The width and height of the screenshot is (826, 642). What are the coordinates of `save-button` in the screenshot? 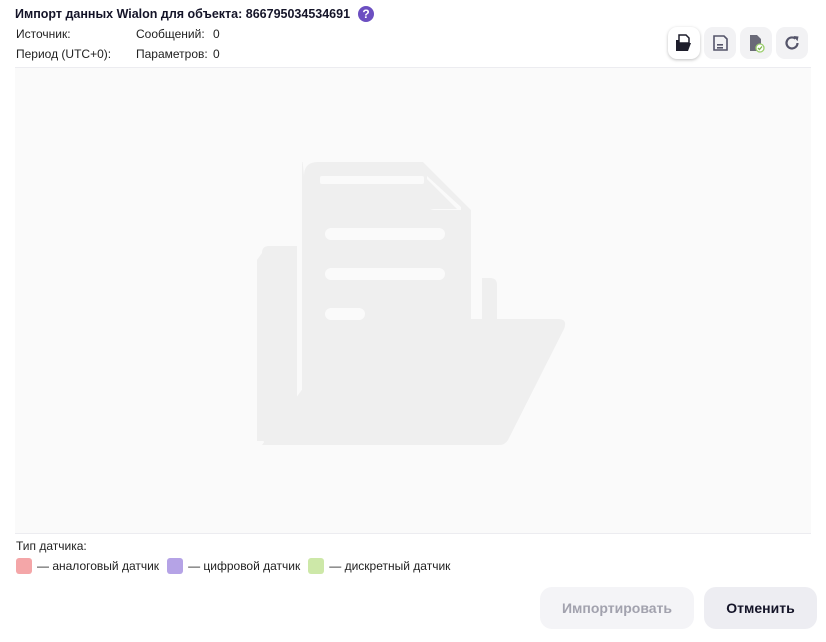 It's located at (720, 43).